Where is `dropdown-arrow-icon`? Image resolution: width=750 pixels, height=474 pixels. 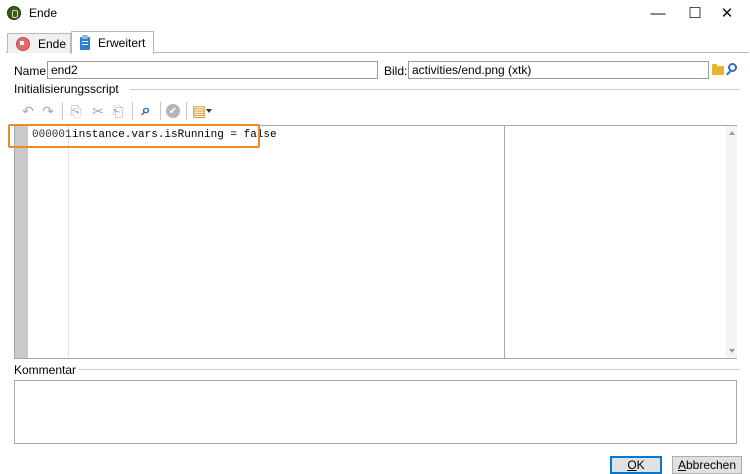 dropdown-arrow-icon is located at coordinates (209, 111).